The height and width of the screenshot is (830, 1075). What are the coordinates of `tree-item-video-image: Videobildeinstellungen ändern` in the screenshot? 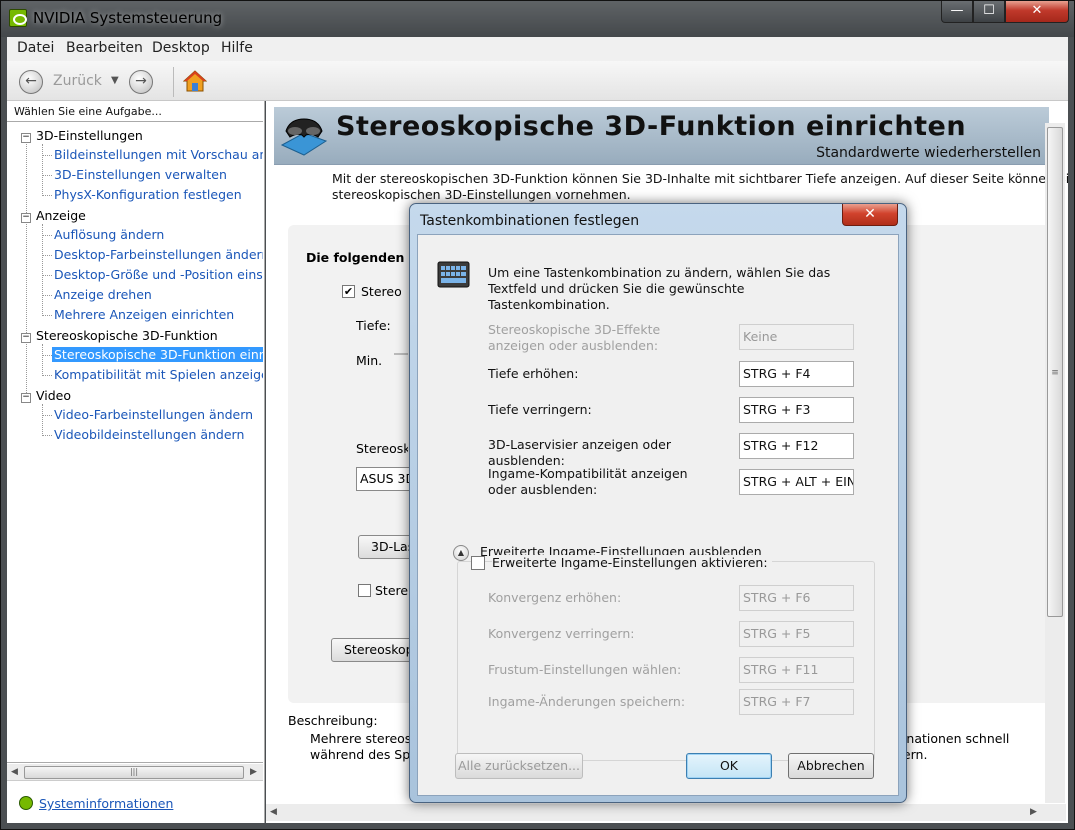 It's located at (149, 434).